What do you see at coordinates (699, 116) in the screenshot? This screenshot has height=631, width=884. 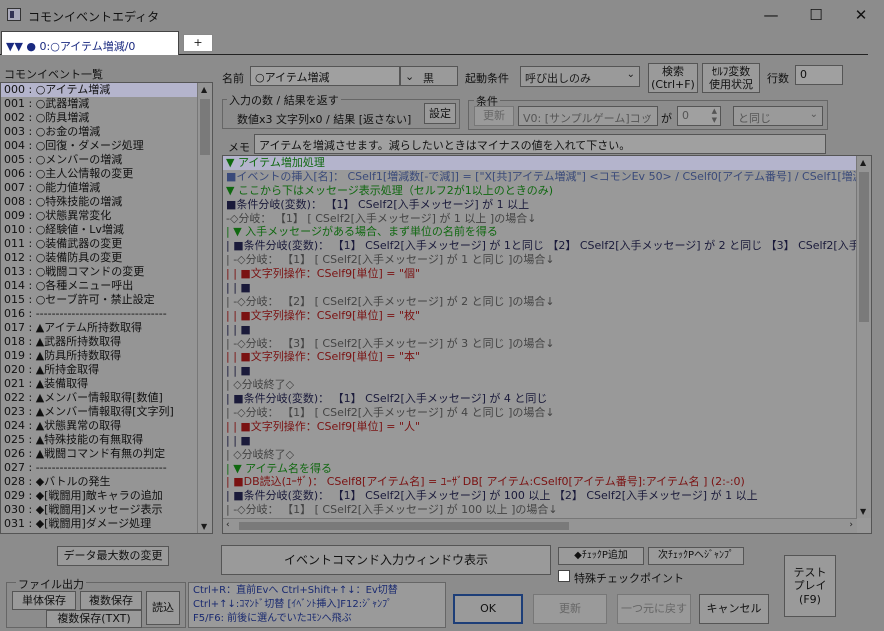 I see `condition-number-stepper: 0 ▲ ▼` at bounding box center [699, 116].